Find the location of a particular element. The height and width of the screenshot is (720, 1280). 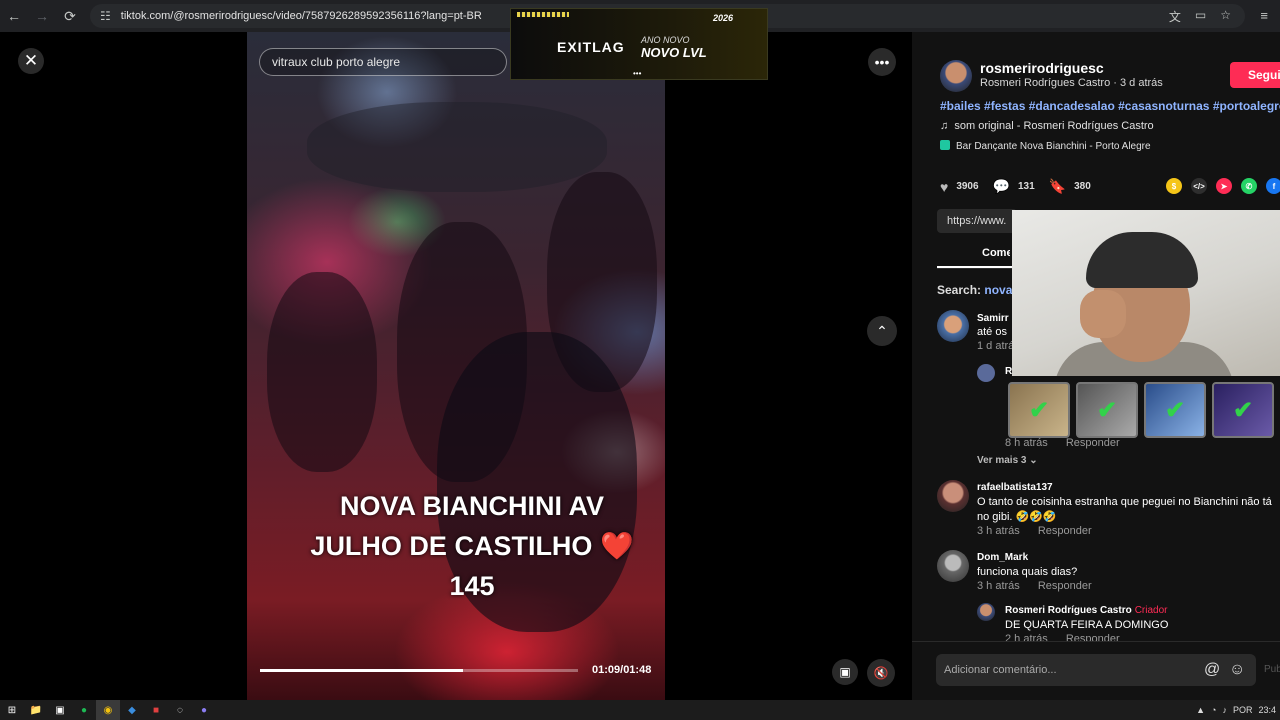

comment-button: 💬 131 is located at coordinates (1014, 186).